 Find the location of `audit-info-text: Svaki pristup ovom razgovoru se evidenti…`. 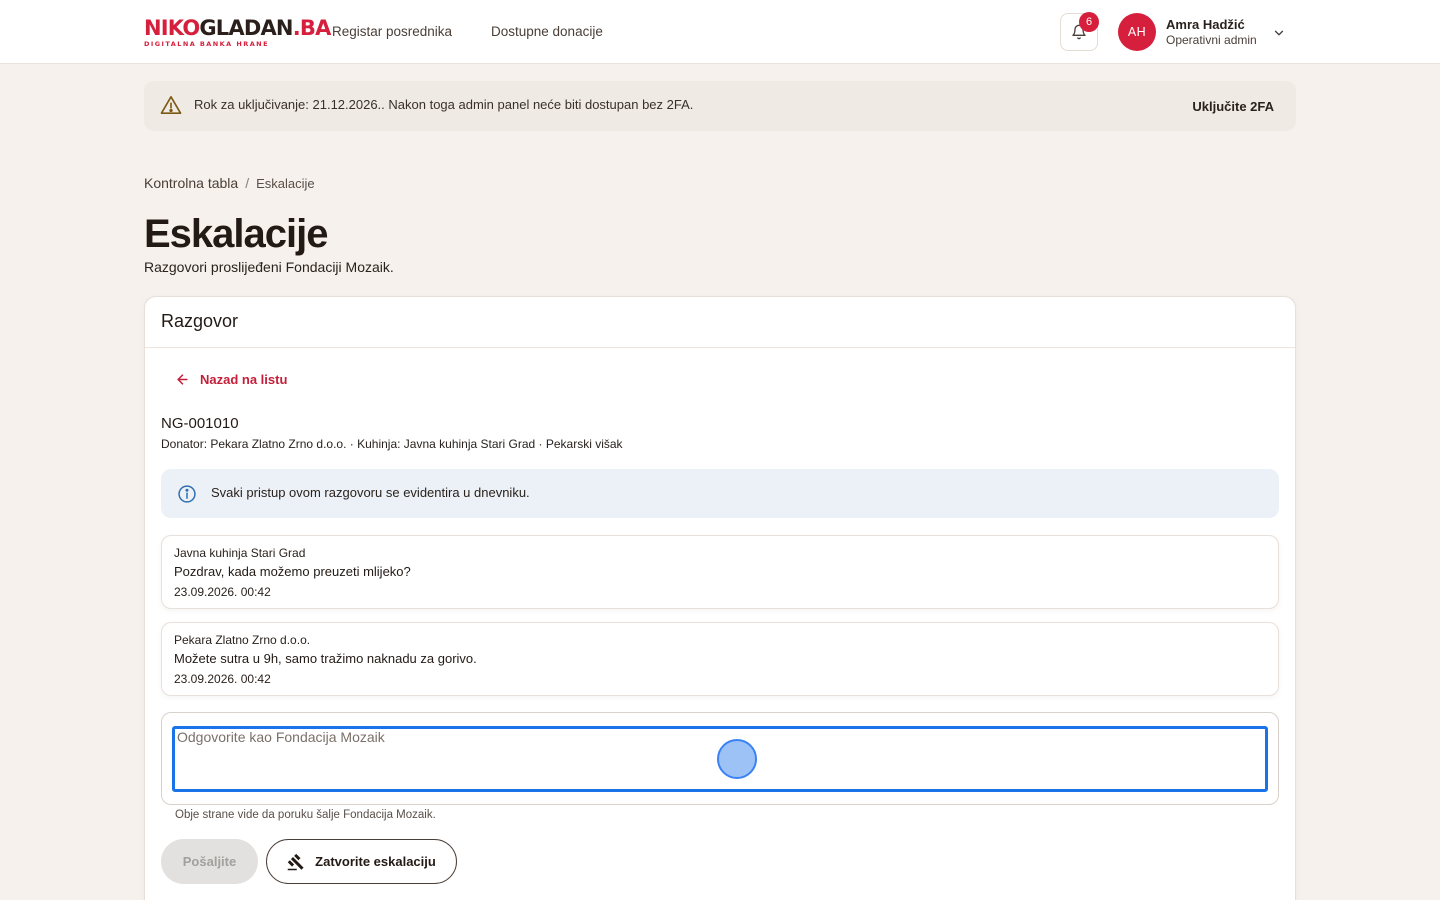

audit-info-text: Svaki pristup ovom razgovoru se evidenti… is located at coordinates (370, 492).